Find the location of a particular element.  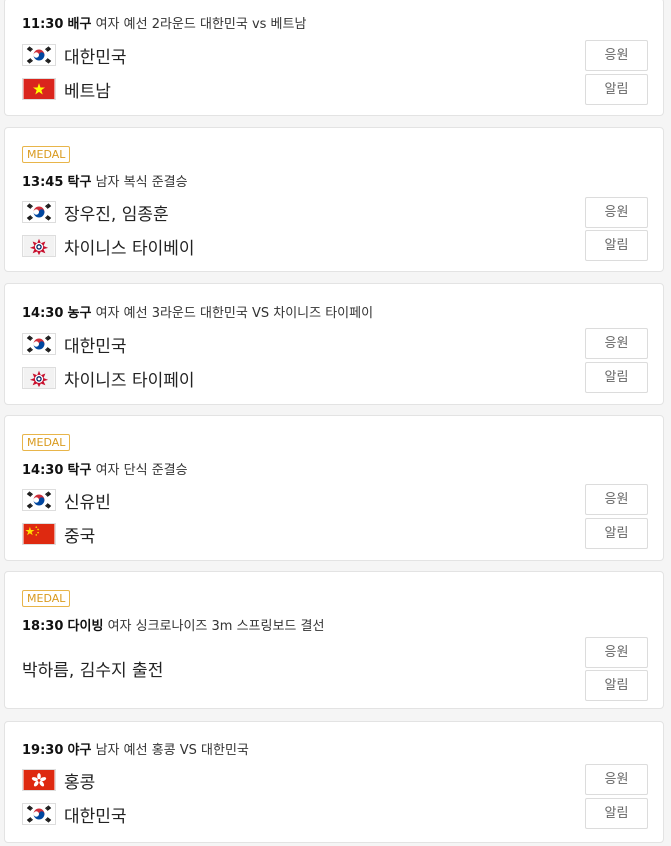

team-row: 차이니즈 타이페이 is located at coordinates (108, 378).